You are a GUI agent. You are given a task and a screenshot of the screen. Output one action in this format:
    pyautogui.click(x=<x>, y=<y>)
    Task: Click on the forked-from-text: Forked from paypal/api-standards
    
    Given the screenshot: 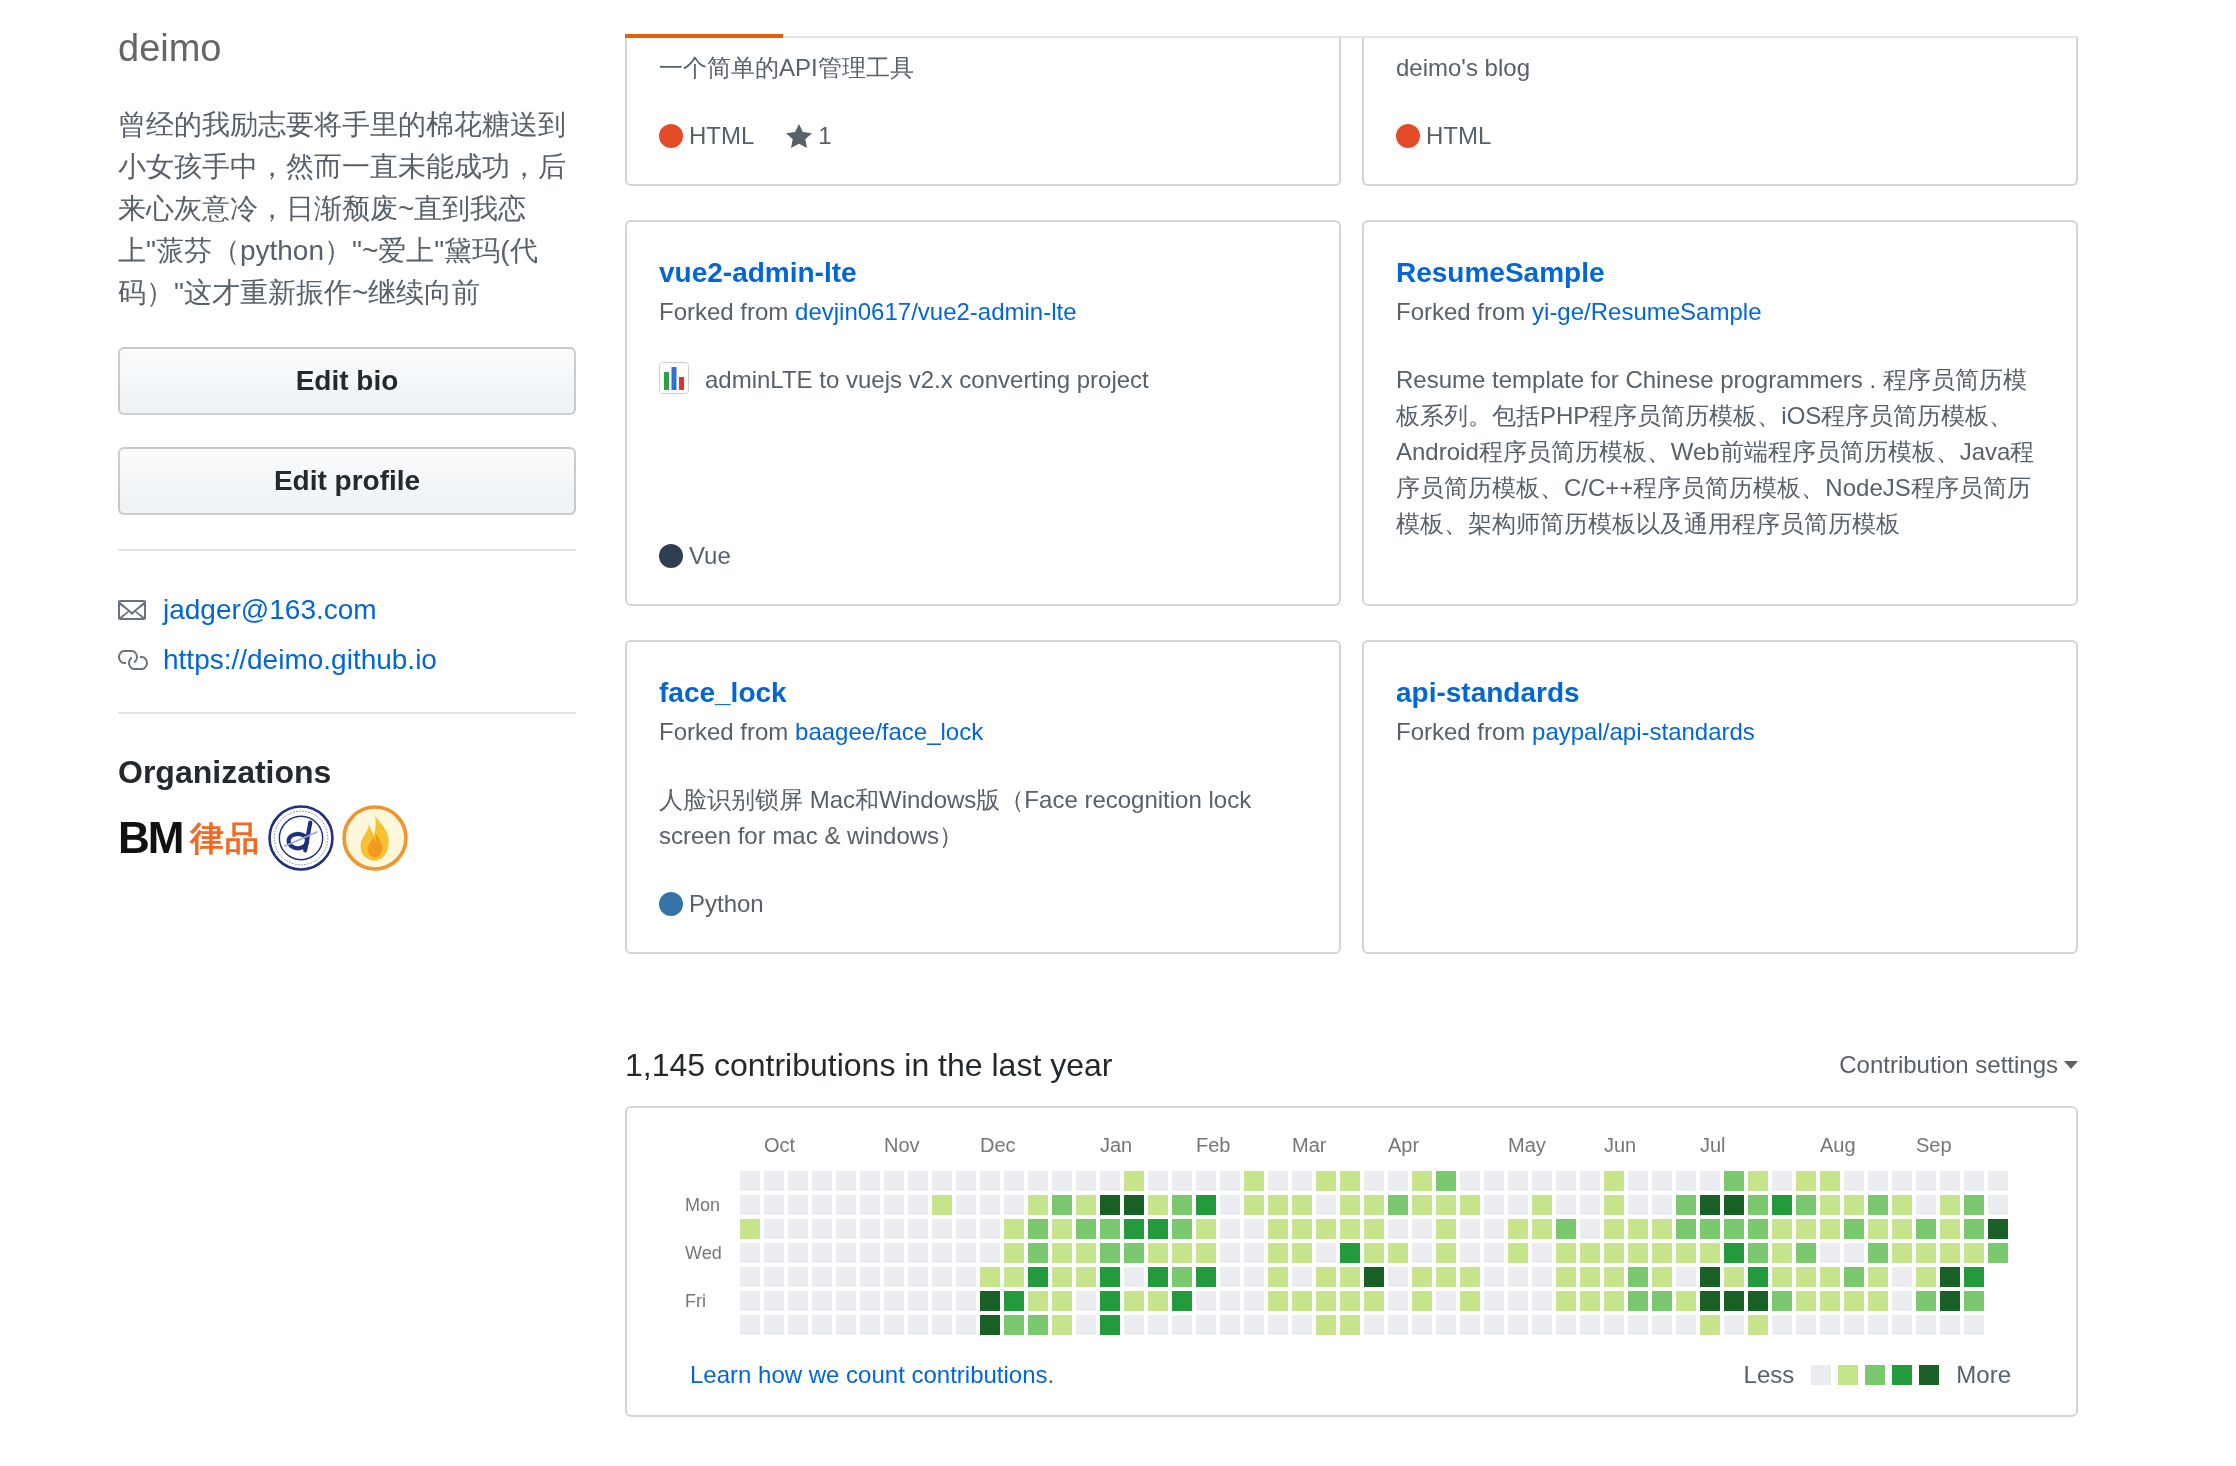 What is the action you would take?
    pyautogui.click(x=1575, y=732)
    